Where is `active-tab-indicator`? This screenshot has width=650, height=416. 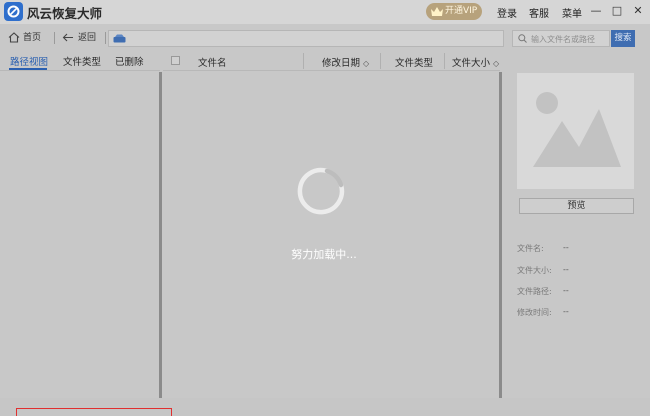 active-tab-indicator is located at coordinates (28, 69).